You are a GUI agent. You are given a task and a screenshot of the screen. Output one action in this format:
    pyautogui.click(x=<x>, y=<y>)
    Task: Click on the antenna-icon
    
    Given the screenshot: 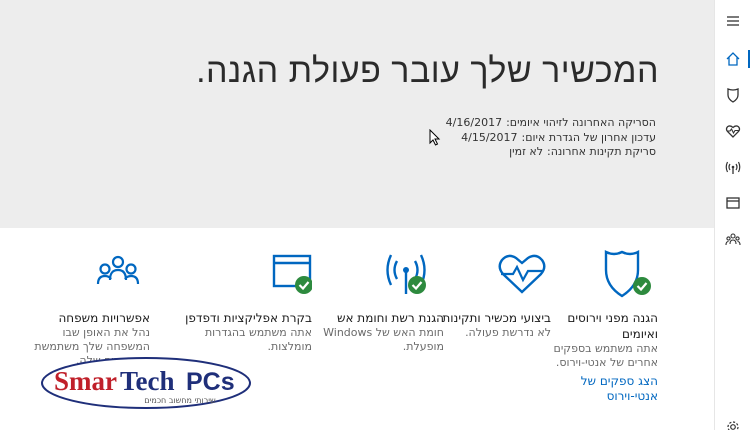 What is the action you would take?
    pyautogui.click(x=733, y=167)
    